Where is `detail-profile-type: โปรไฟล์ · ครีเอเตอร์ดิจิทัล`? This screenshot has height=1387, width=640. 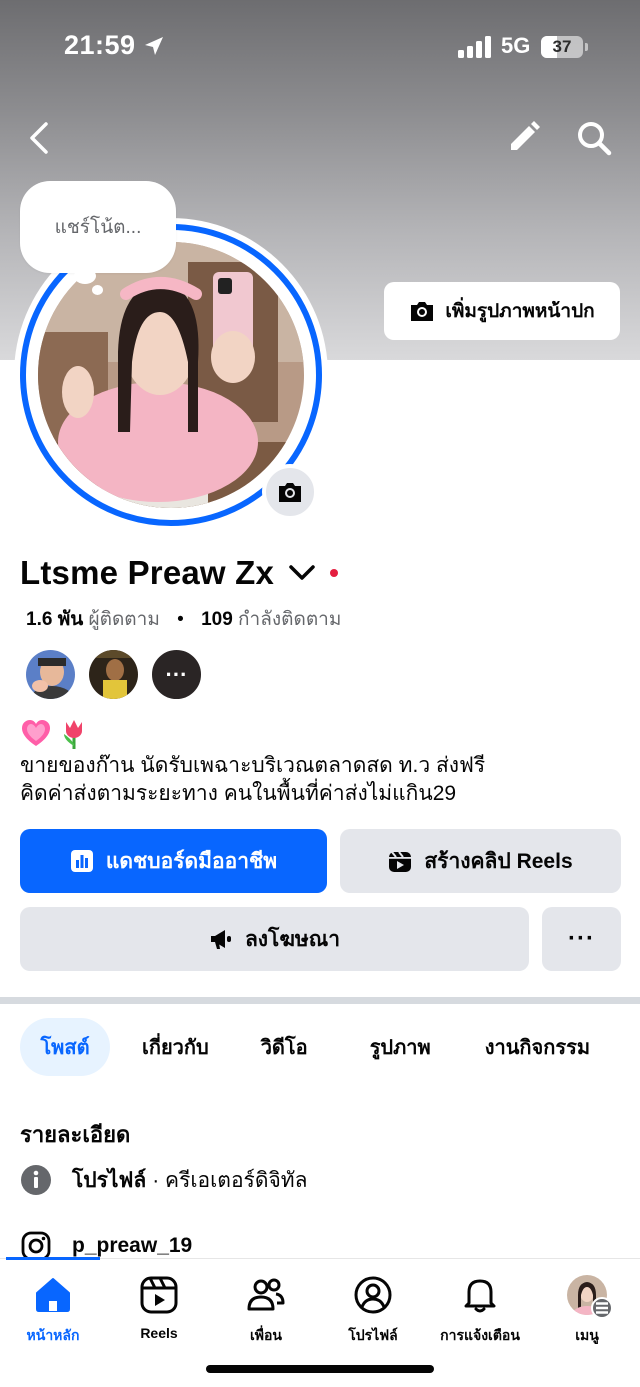 detail-profile-type: โปรไฟล์ · ครีเอเตอร์ดิจิทัล is located at coordinates (164, 1180).